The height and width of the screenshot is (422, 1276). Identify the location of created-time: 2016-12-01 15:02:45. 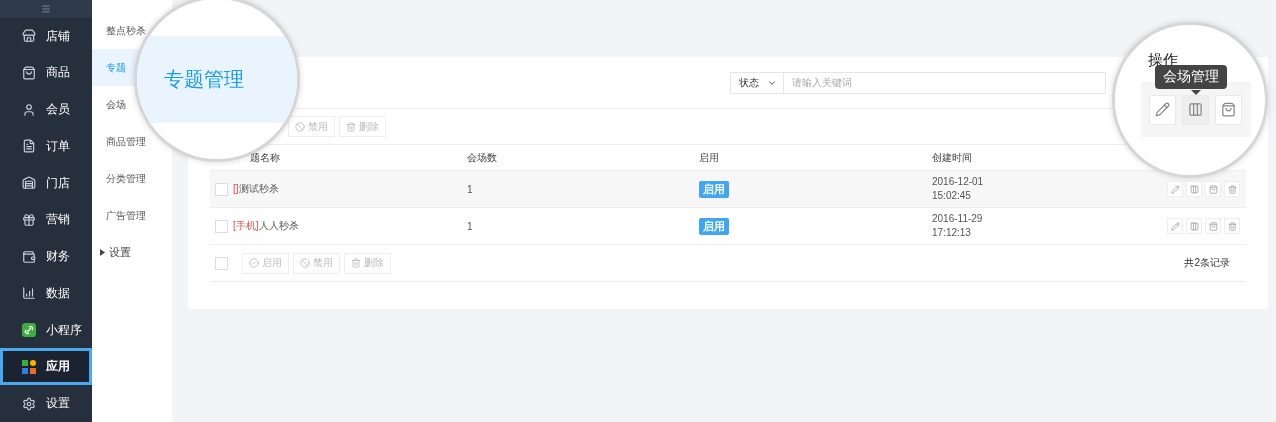
(958, 189).